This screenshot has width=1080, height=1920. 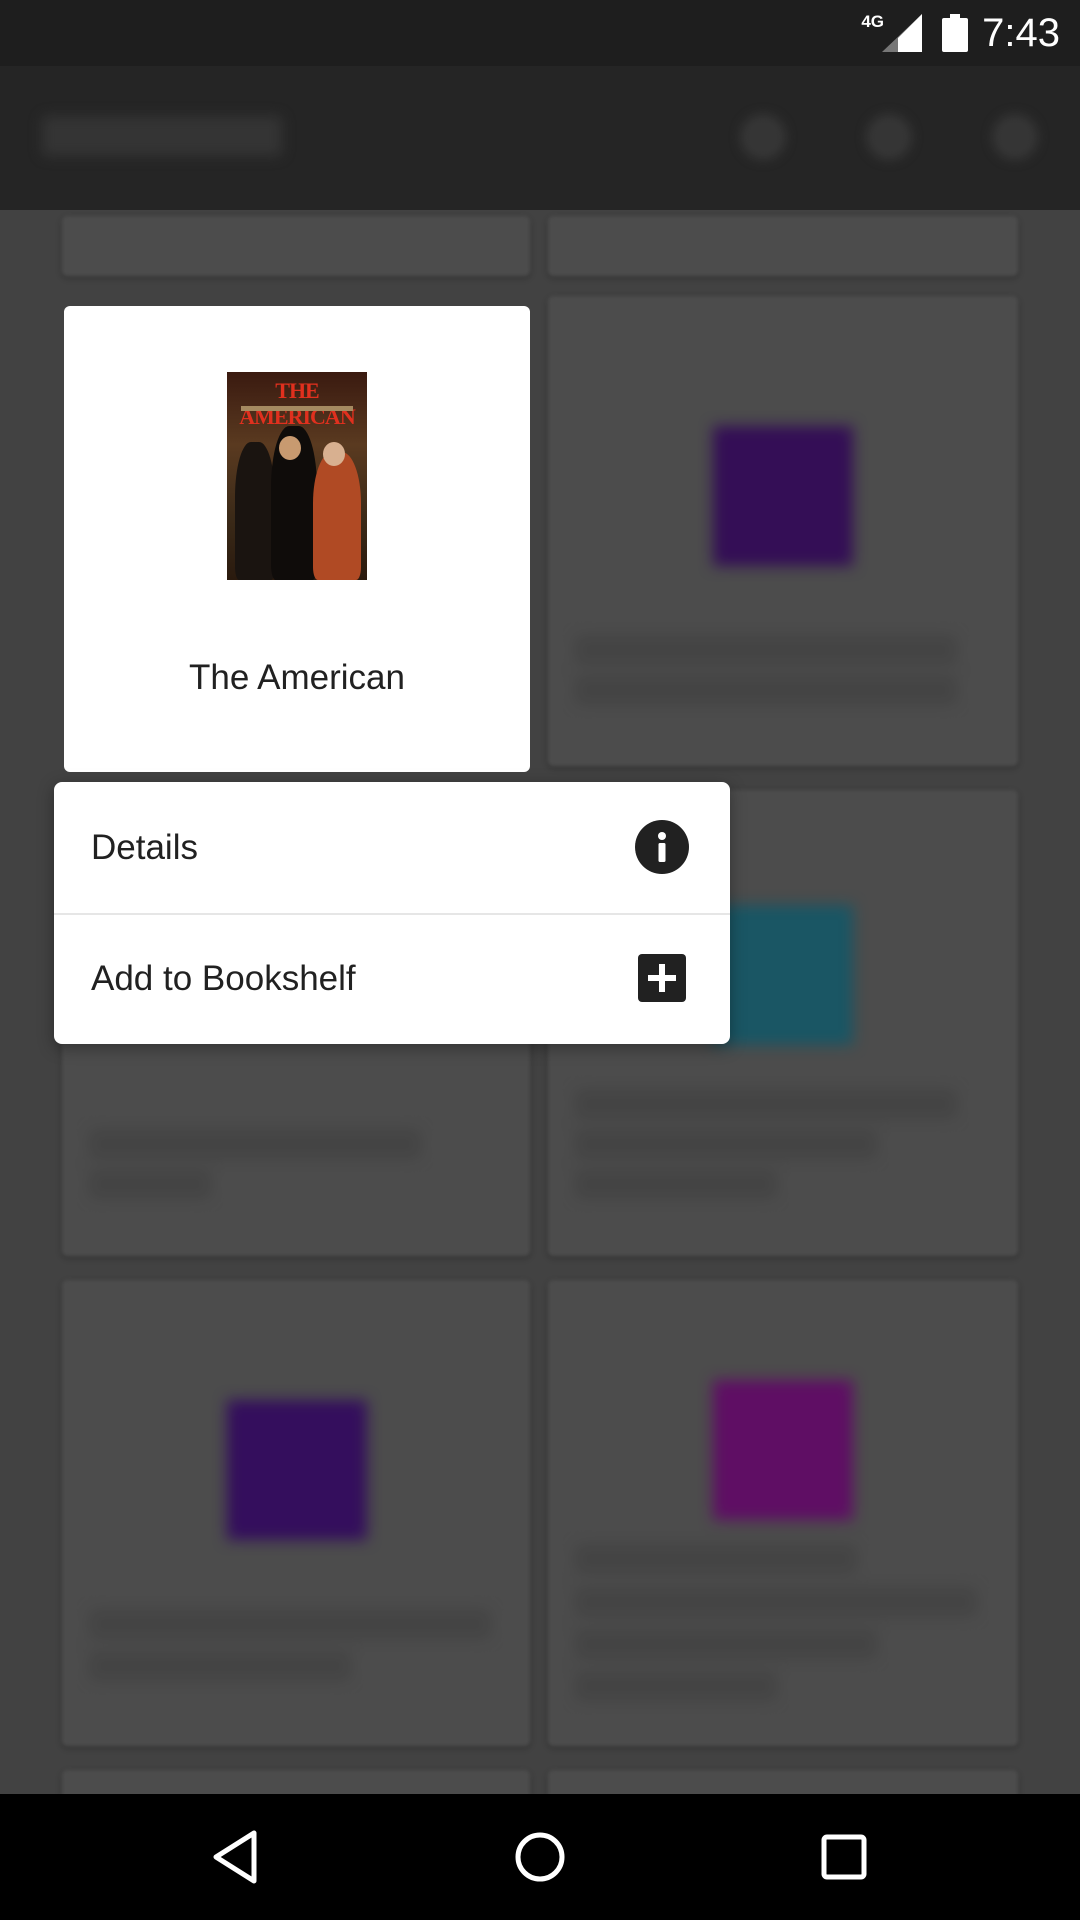 What do you see at coordinates (1021, 33) in the screenshot?
I see `clock: 7:43` at bounding box center [1021, 33].